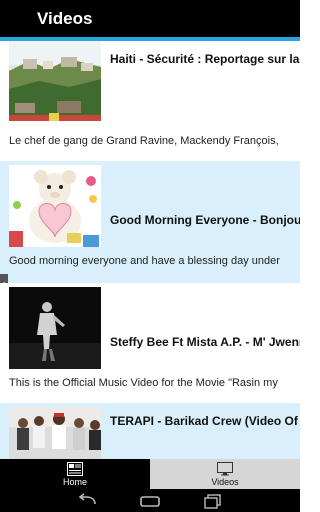 Image resolution: width=320 pixels, height=512 pixels. Describe the element at coordinates (205, 342) in the screenshot. I see `video-title: Steffy Bee Ft Mista A.P. - M' Jwenn` at that location.